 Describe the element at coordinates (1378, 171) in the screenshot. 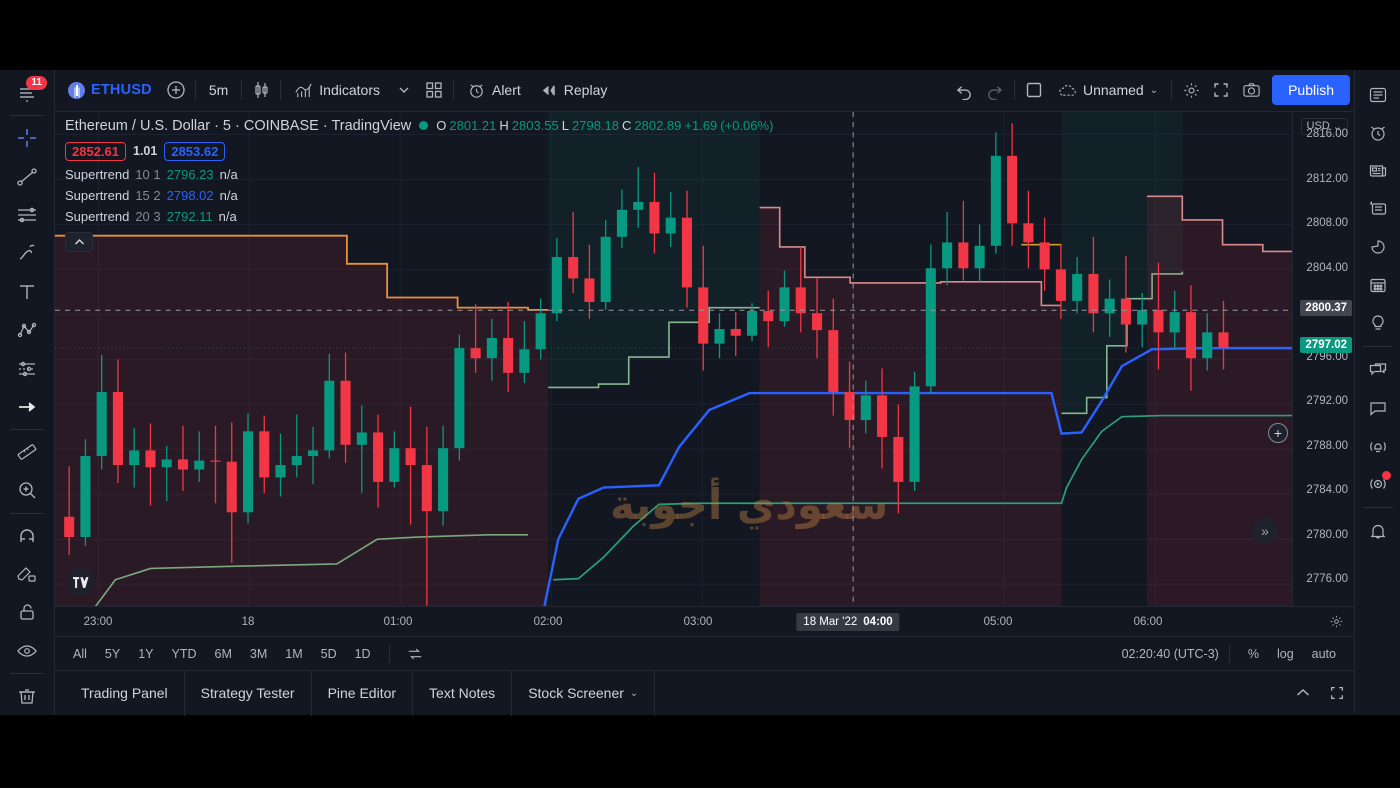

I see `news-icon` at that location.